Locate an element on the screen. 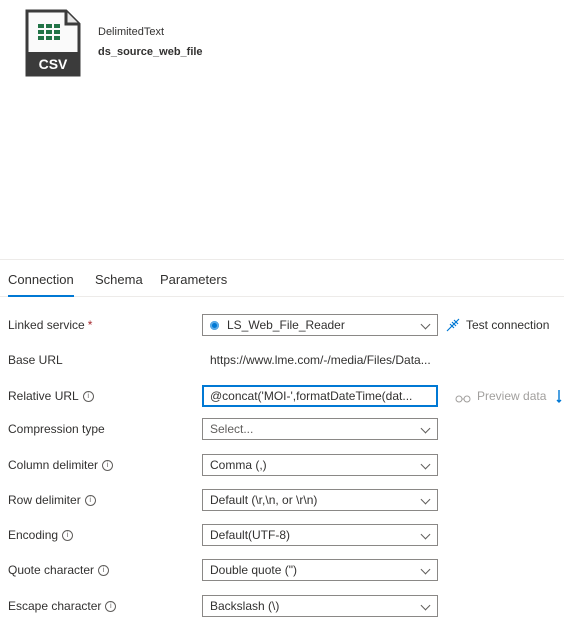 The image size is (564, 620). tab-connection: Connection is located at coordinates (41, 278).